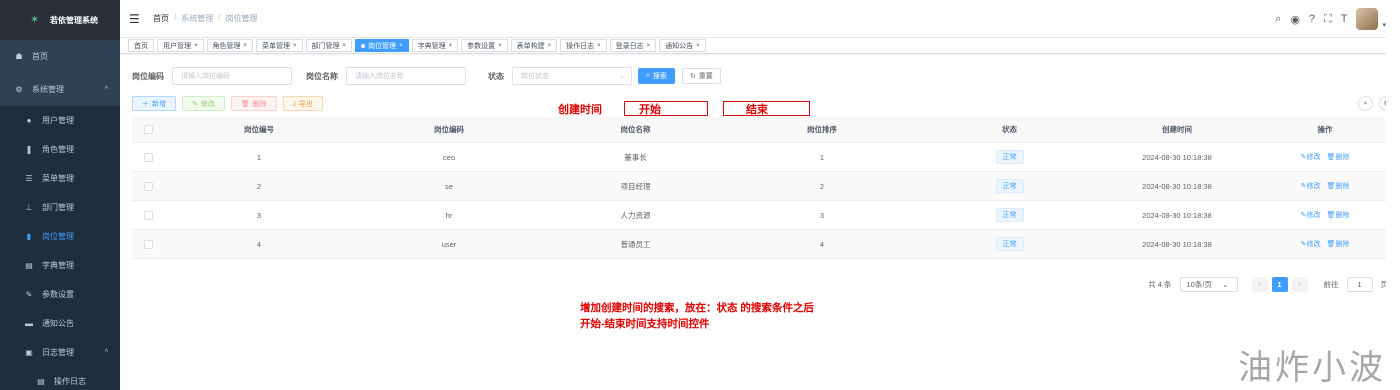  What do you see at coordinates (70, 381) in the screenshot?
I see `sidebar-item-label: 操作日志` at bounding box center [70, 381].